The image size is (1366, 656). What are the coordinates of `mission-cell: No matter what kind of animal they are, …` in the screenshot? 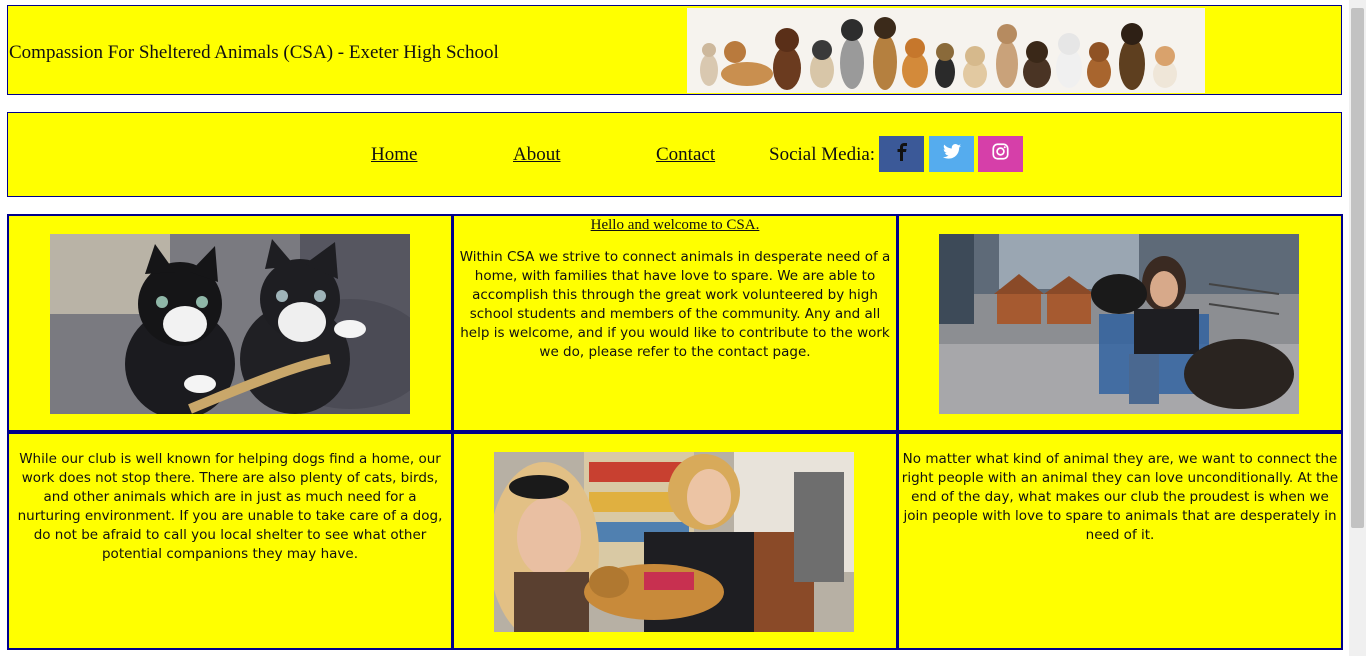 It's located at (1120, 541).